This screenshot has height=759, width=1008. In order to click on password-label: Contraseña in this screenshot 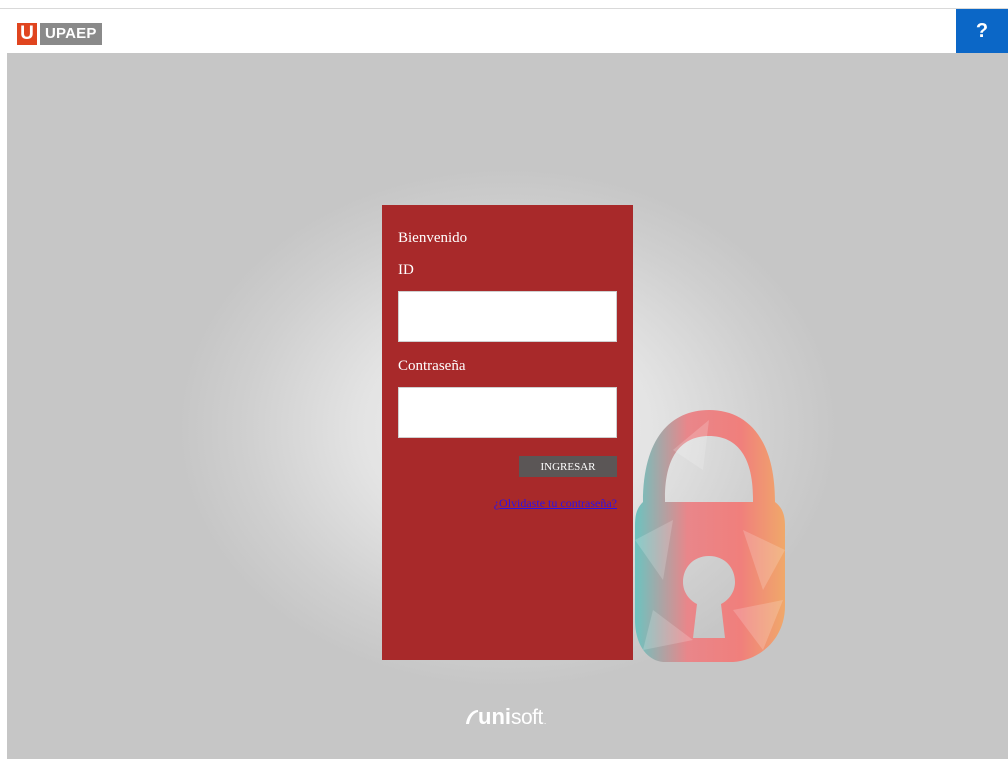, I will do `click(432, 366)`.